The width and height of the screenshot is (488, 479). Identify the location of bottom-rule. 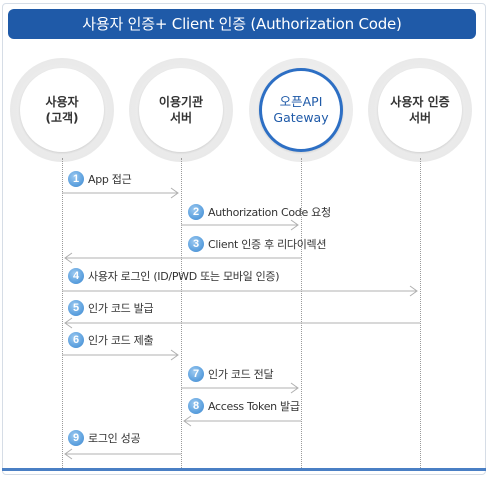
(244, 469).